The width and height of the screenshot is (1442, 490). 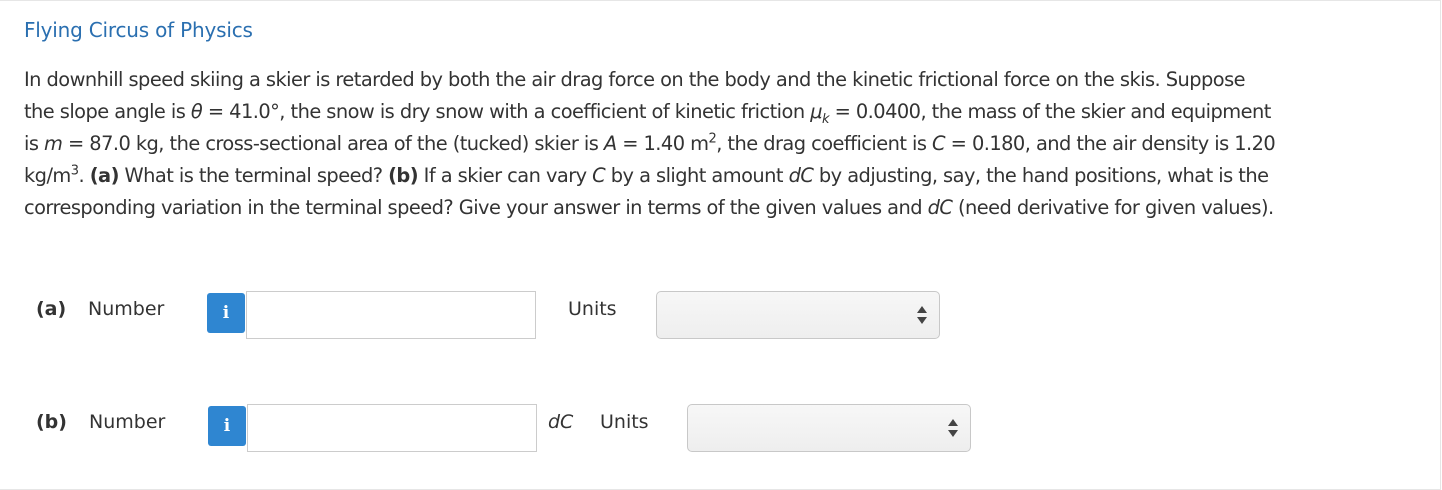 What do you see at coordinates (662, 143) in the screenshot?
I see `question-text-segment: = 1.40 m` at bounding box center [662, 143].